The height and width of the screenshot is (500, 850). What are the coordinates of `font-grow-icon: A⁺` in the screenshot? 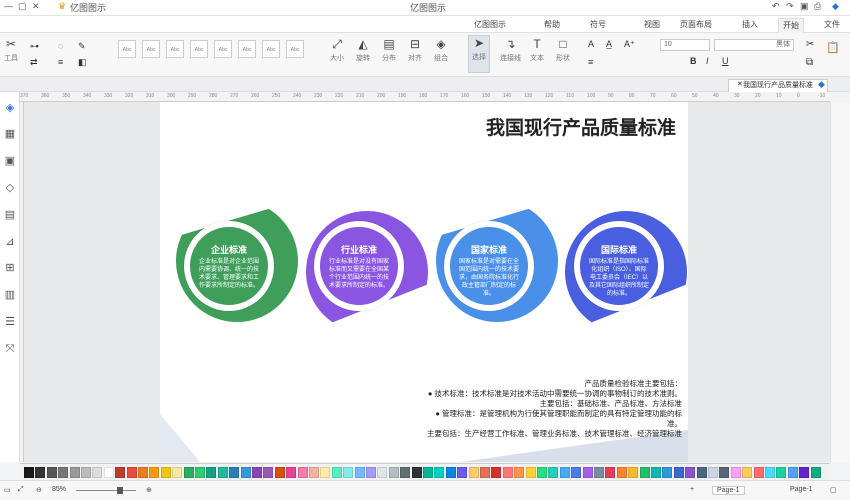 It's located at (629, 44).